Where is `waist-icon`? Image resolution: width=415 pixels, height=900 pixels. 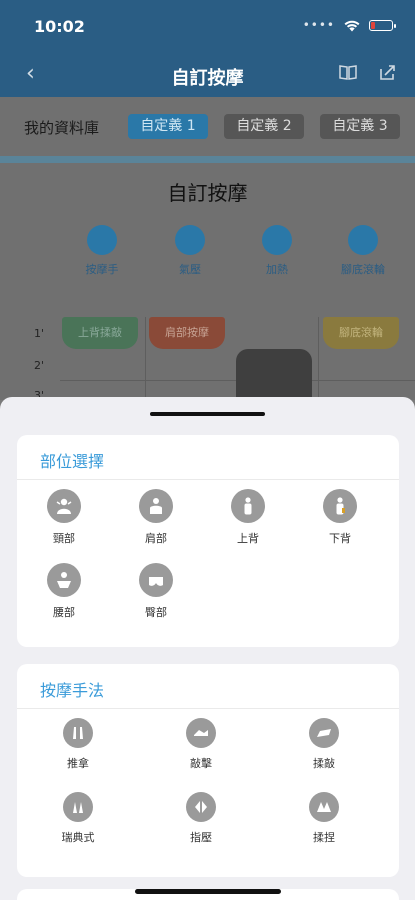 waist-icon is located at coordinates (64, 580).